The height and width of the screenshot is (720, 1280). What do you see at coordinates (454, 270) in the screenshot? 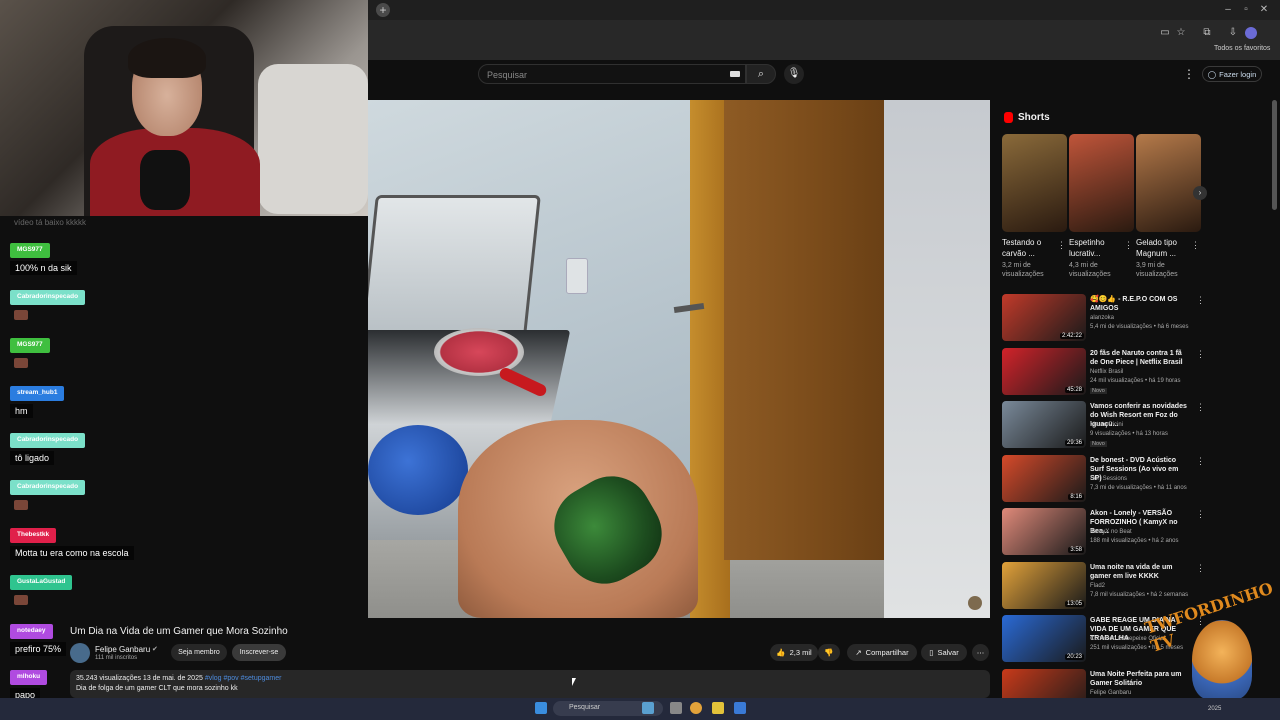
I see `video-frame-stove-lid` at bounding box center [454, 270].